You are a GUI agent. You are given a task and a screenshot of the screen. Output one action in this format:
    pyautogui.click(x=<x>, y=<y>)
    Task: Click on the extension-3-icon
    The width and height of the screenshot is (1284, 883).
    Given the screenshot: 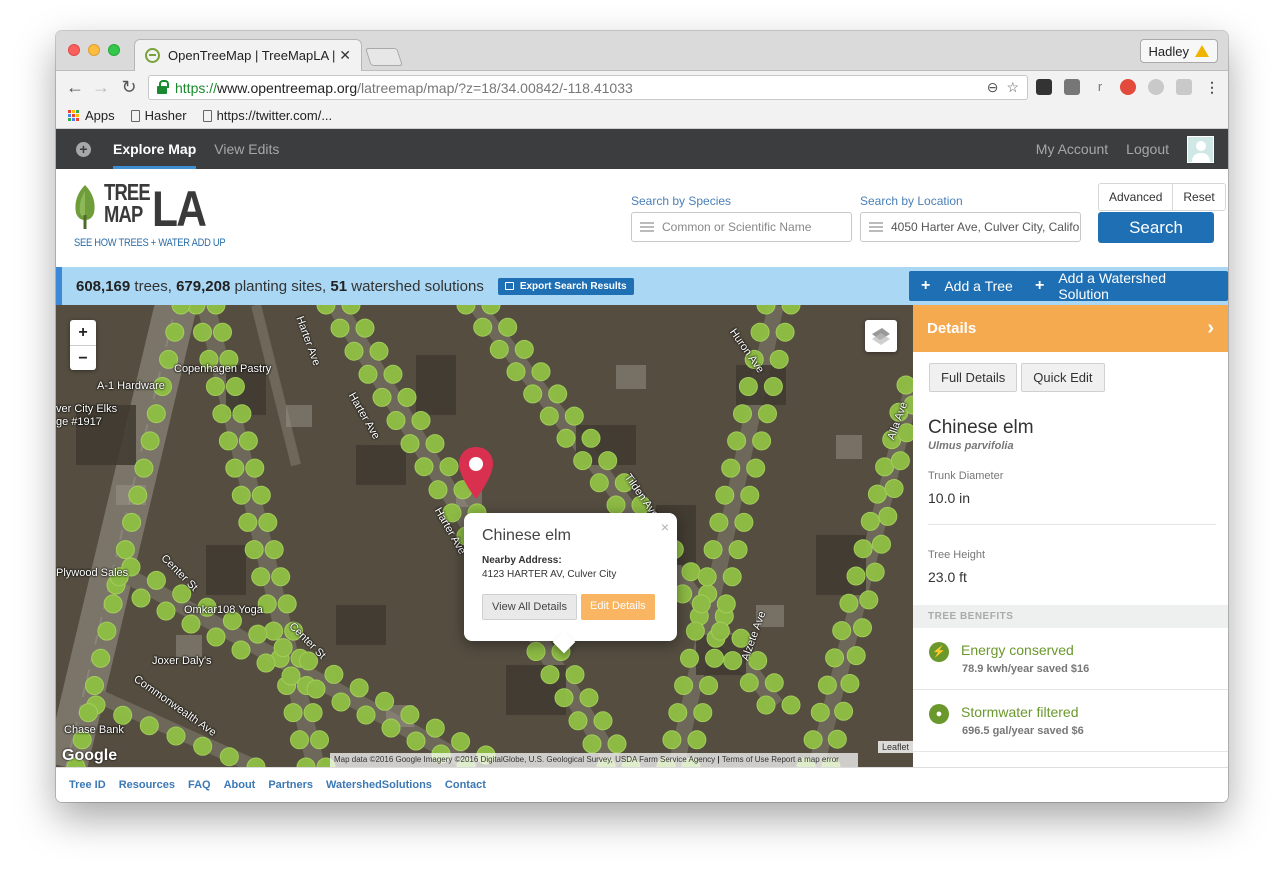 What is the action you would take?
    pyautogui.click(x=1128, y=87)
    